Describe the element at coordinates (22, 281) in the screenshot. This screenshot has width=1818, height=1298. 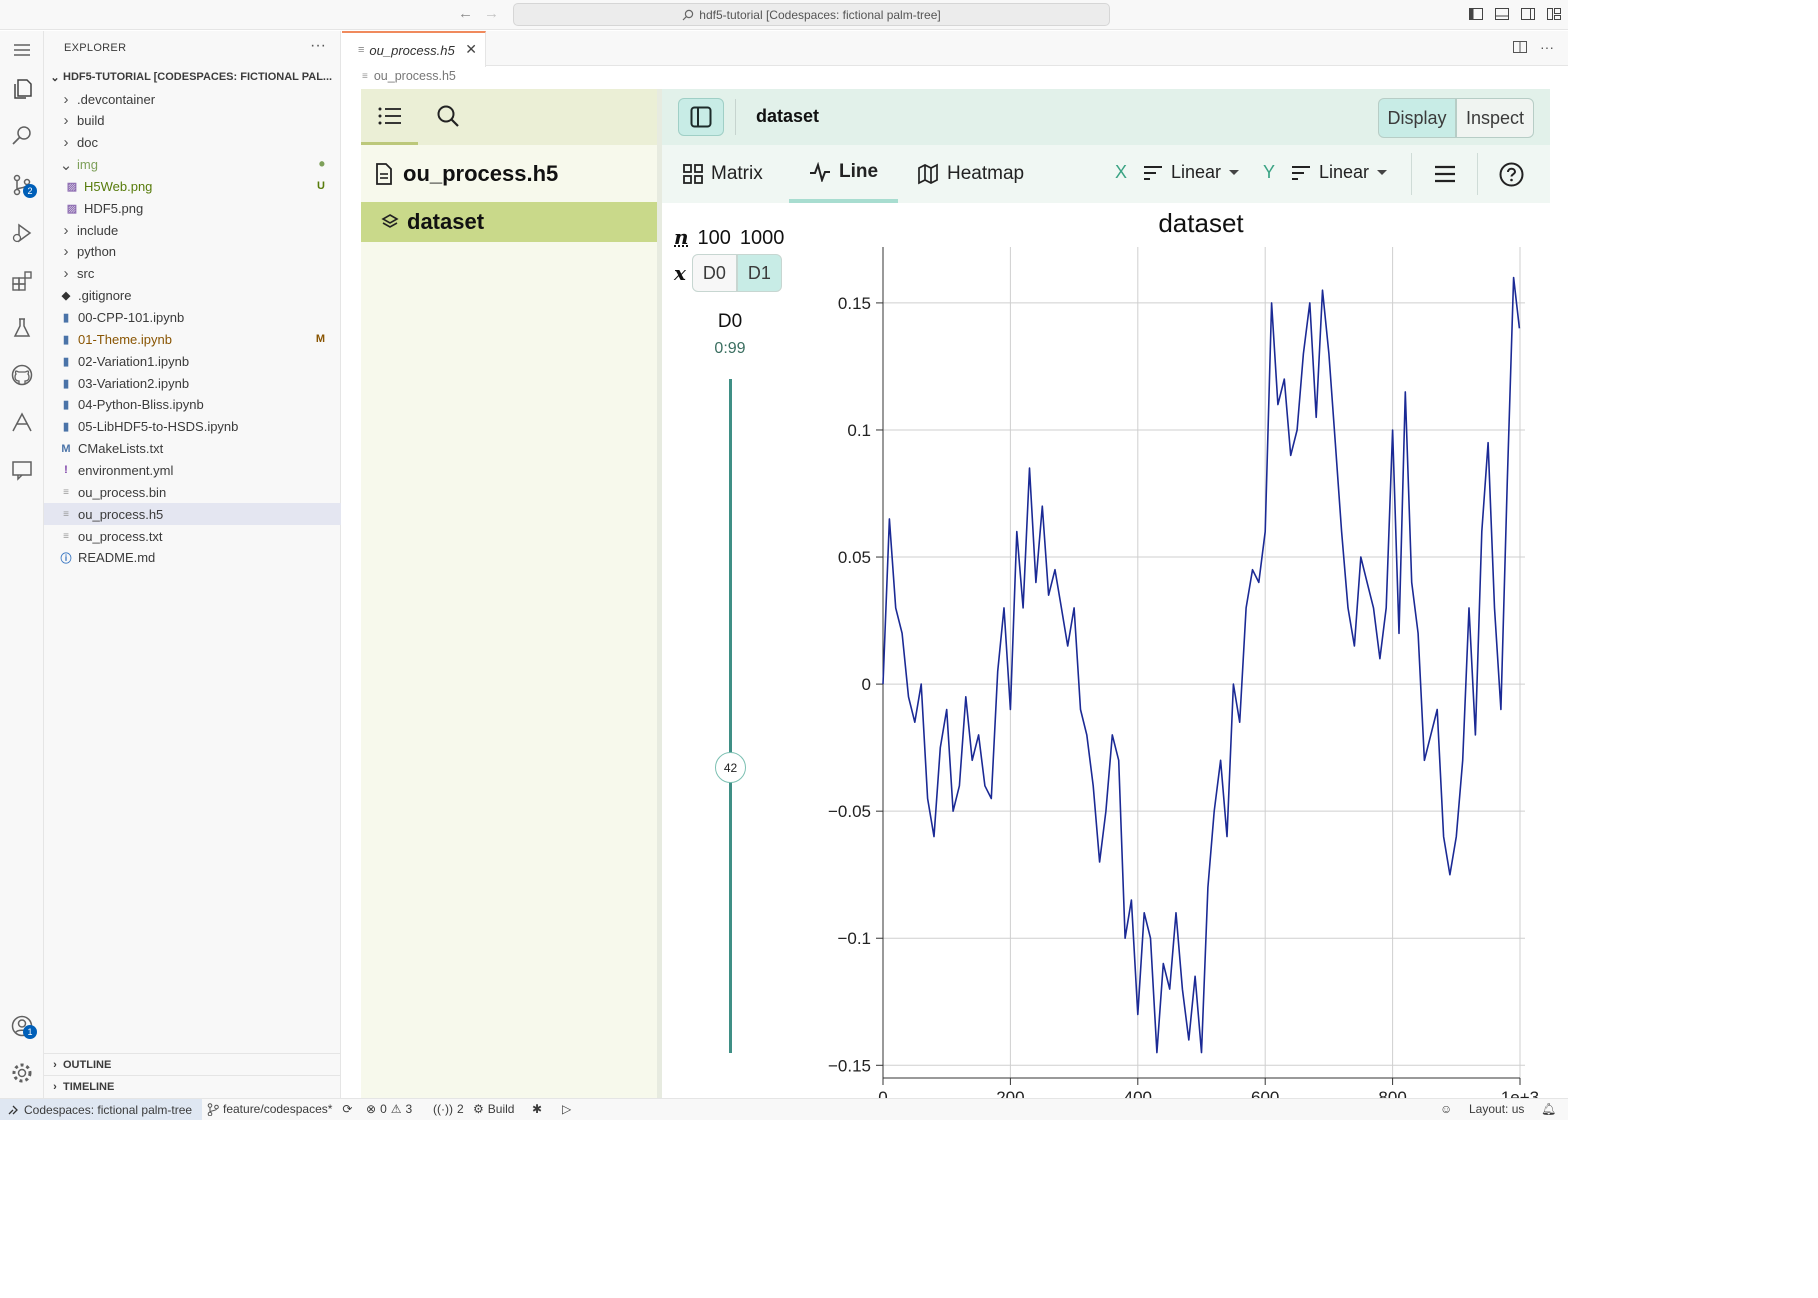
I see `extensions-icon` at that location.